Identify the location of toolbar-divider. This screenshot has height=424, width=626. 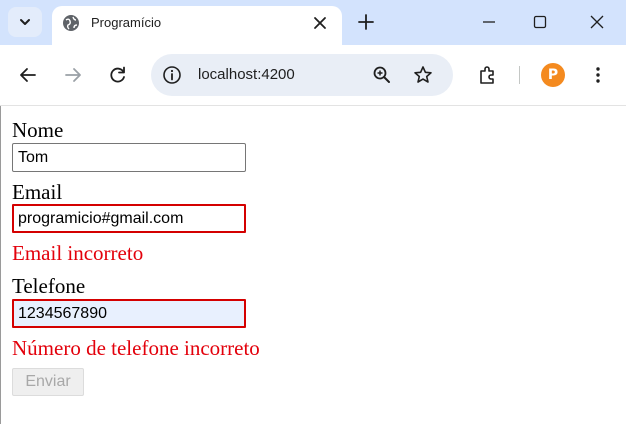
(519, 75).